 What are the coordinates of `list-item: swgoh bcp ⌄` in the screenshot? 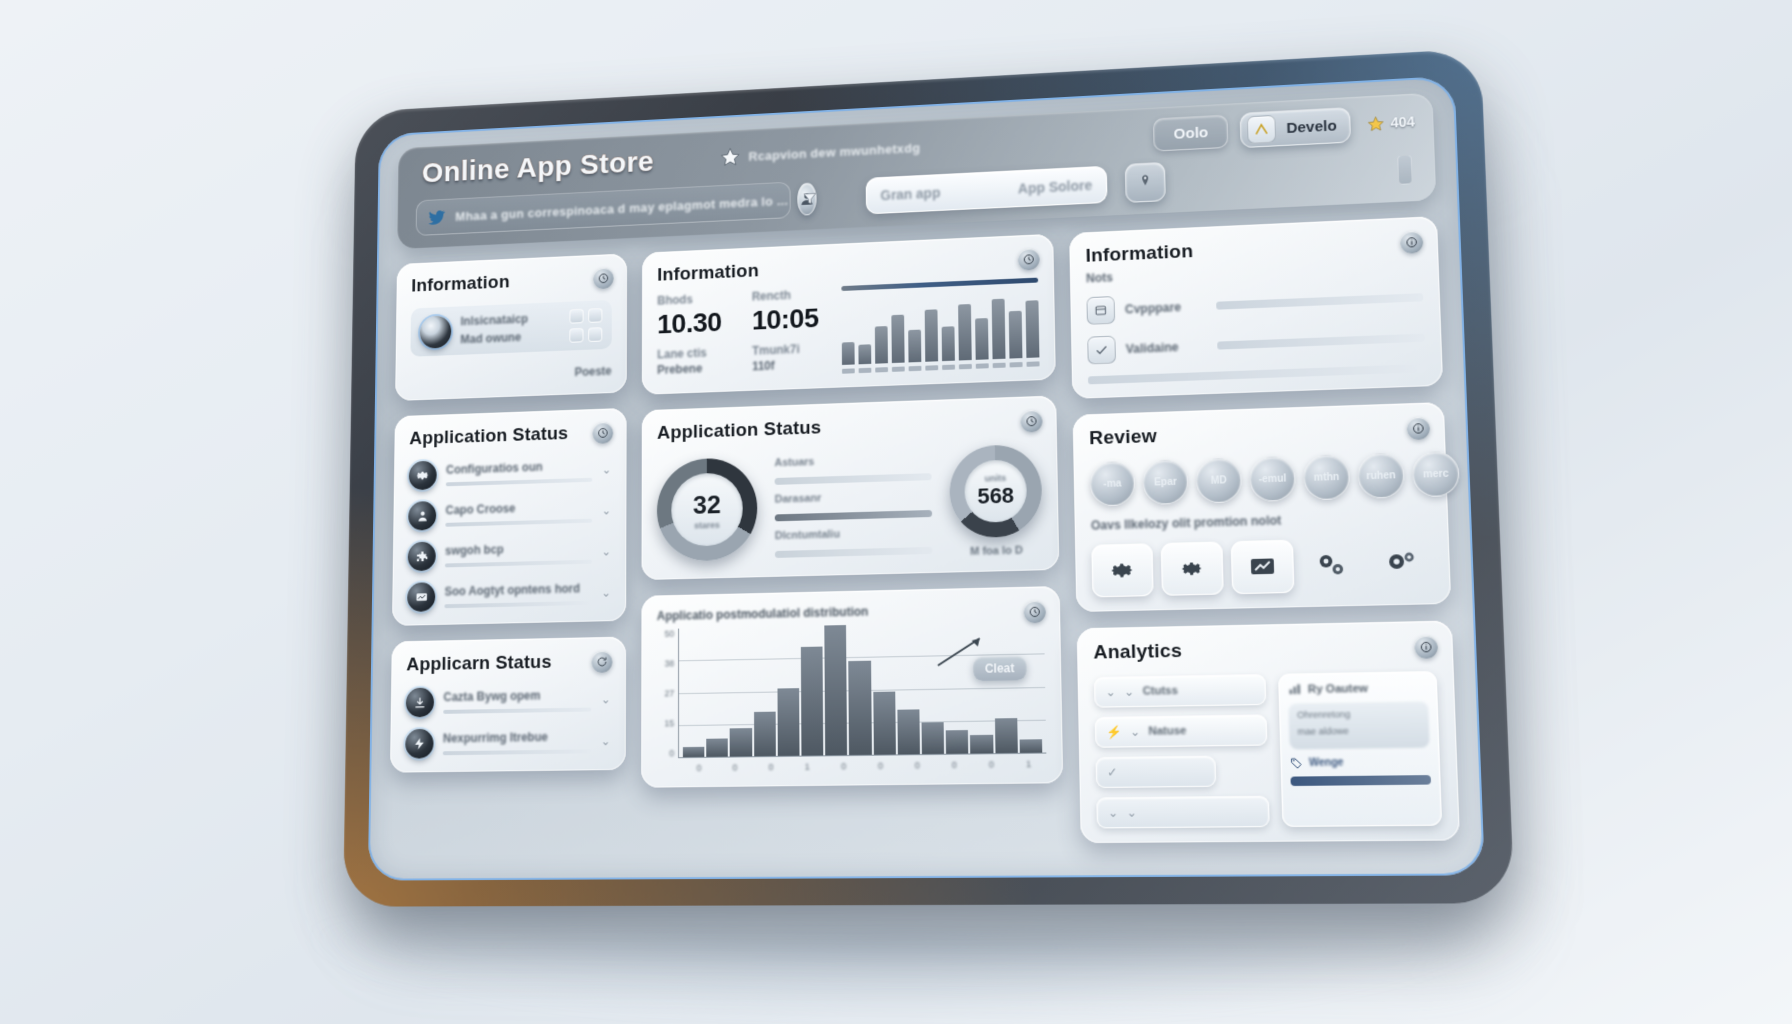 It's located at (509, 554).